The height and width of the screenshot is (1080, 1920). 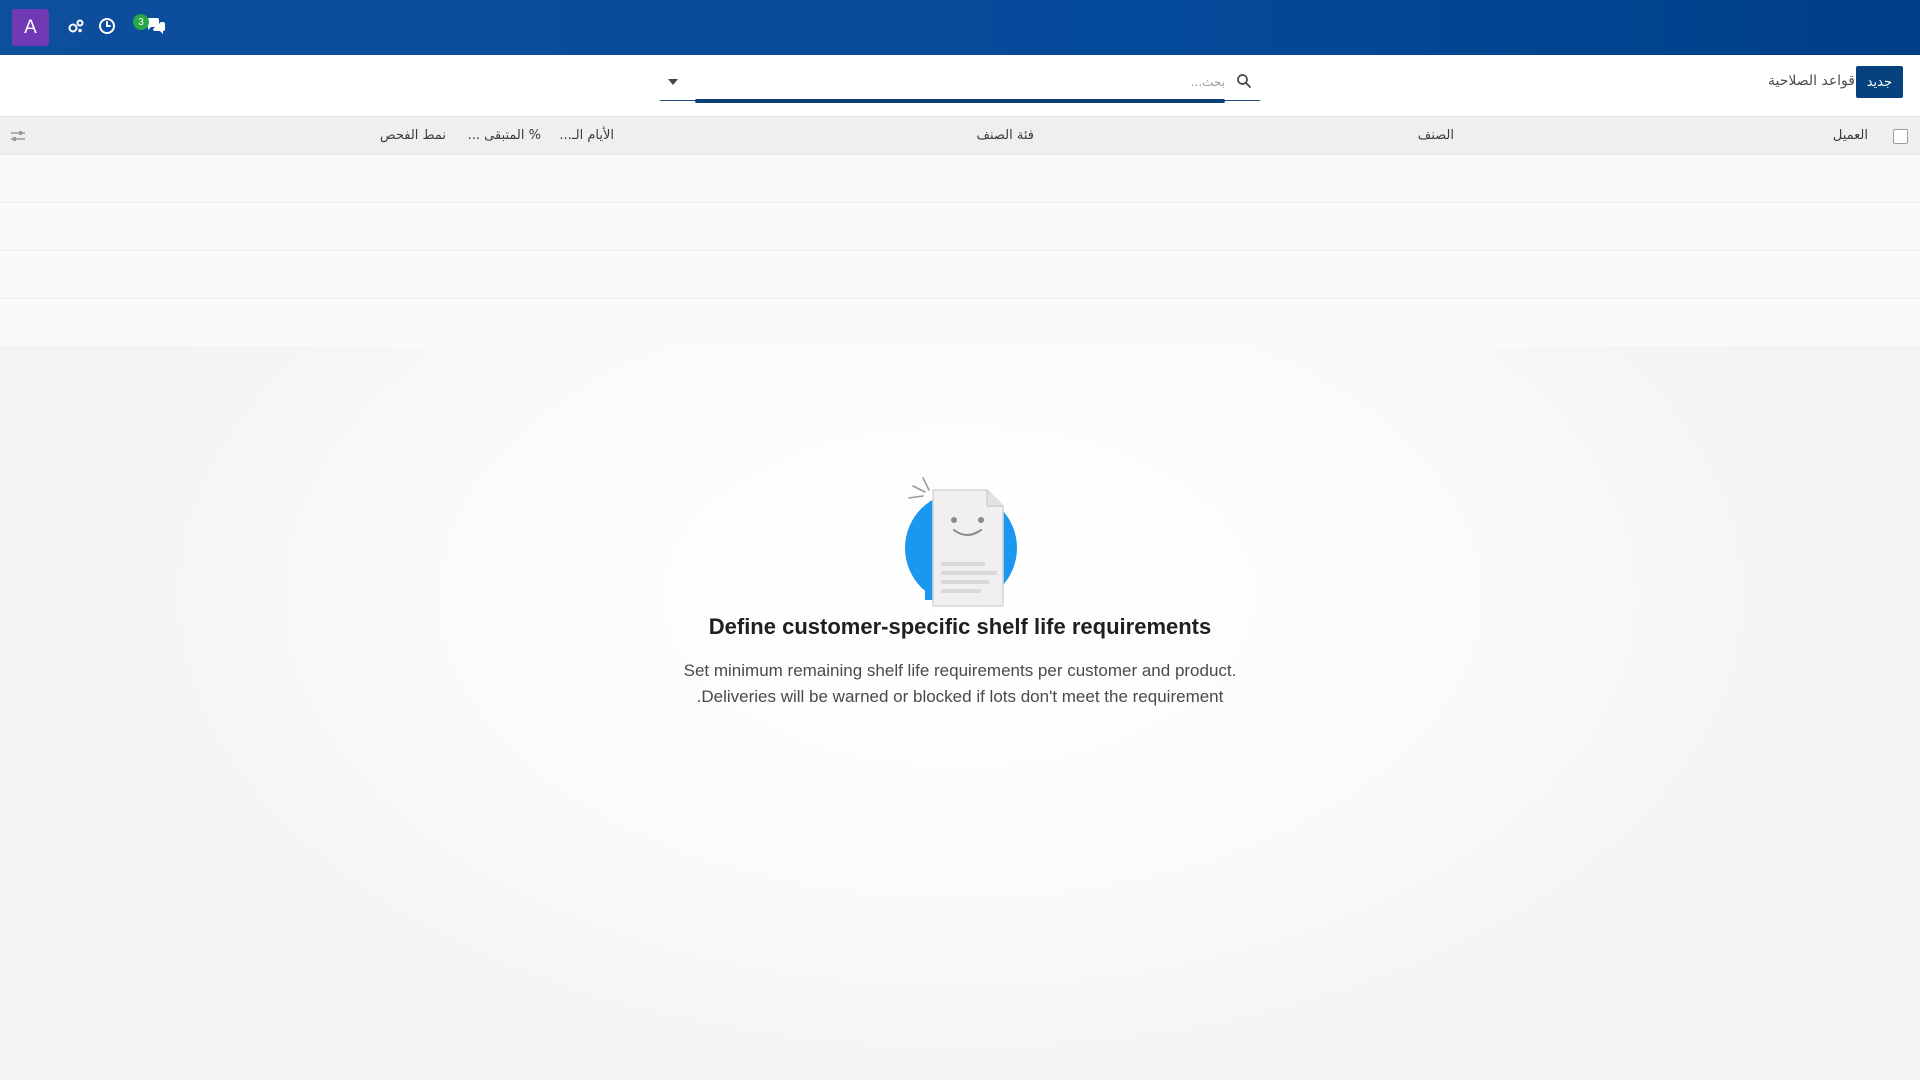 I want to click on search-bar, so click(x=960, y=84).